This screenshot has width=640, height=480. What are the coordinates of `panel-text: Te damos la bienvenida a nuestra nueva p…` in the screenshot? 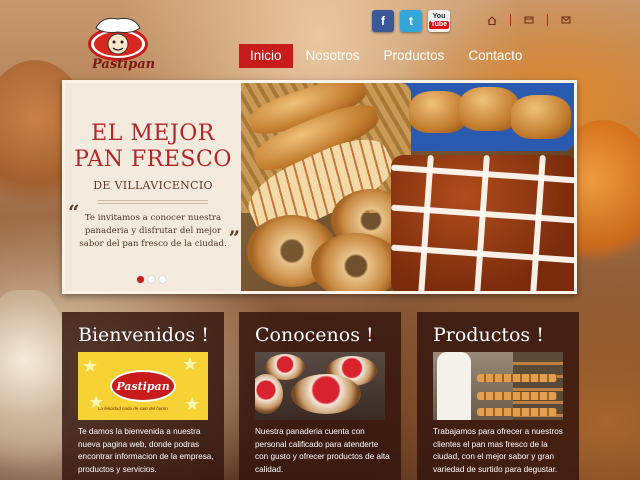 It's located at (146, 450).